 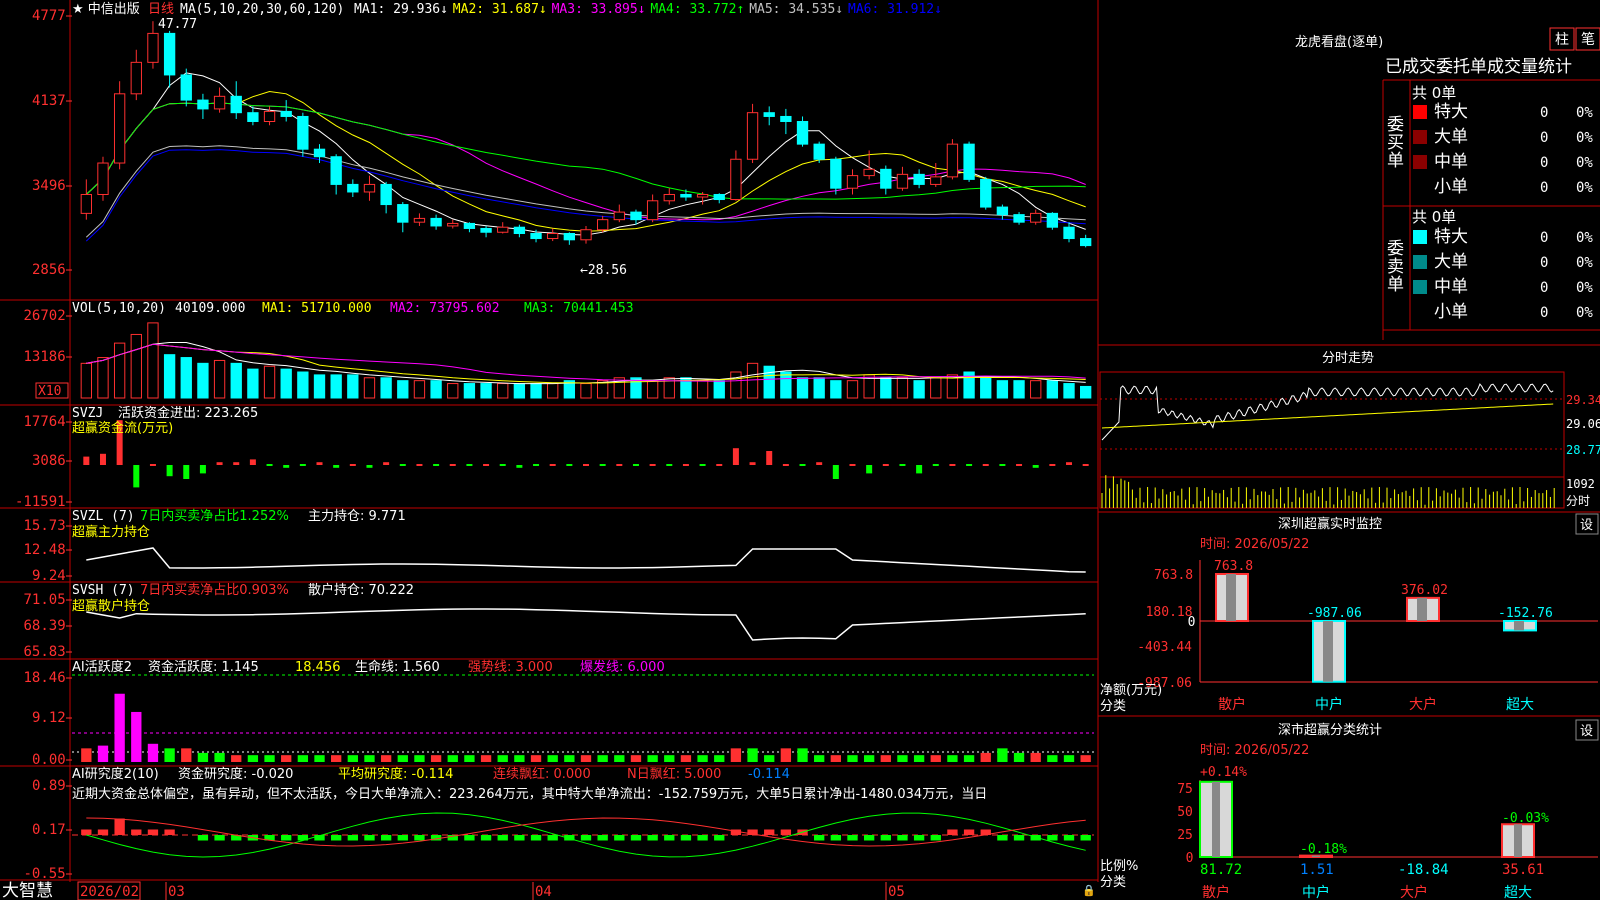 I want to click on dt-sell-name-0: 特大, so click(x=1451, y=237).